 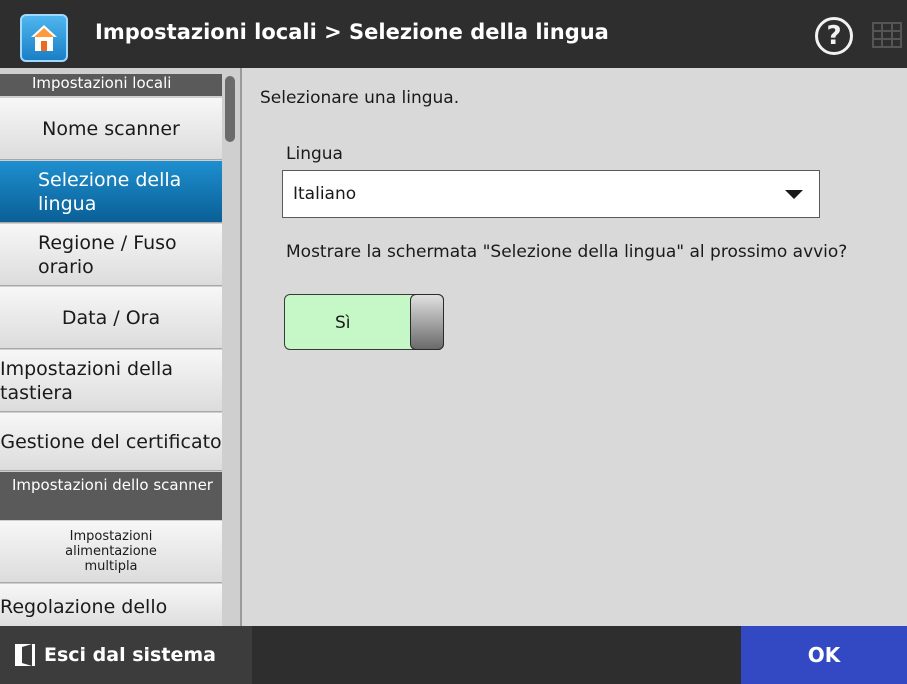 I want to click on sidebar-item-tastiera: Impostazioni della tastiera, so click(x=111, y=381).